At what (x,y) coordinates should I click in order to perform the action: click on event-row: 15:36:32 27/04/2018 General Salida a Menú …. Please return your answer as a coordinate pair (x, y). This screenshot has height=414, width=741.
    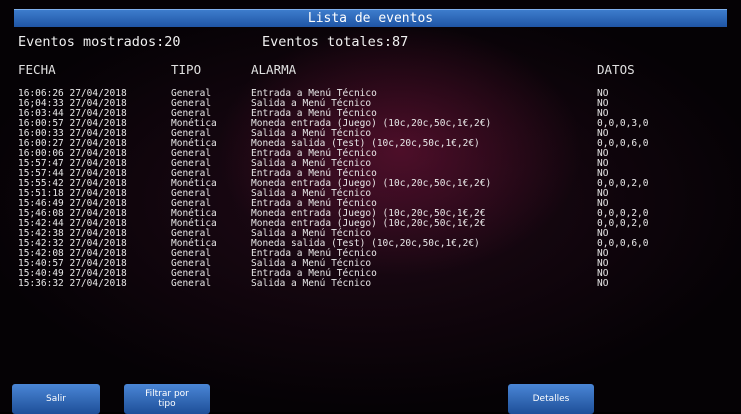
    Looking at the image, I should click on (373, 284).